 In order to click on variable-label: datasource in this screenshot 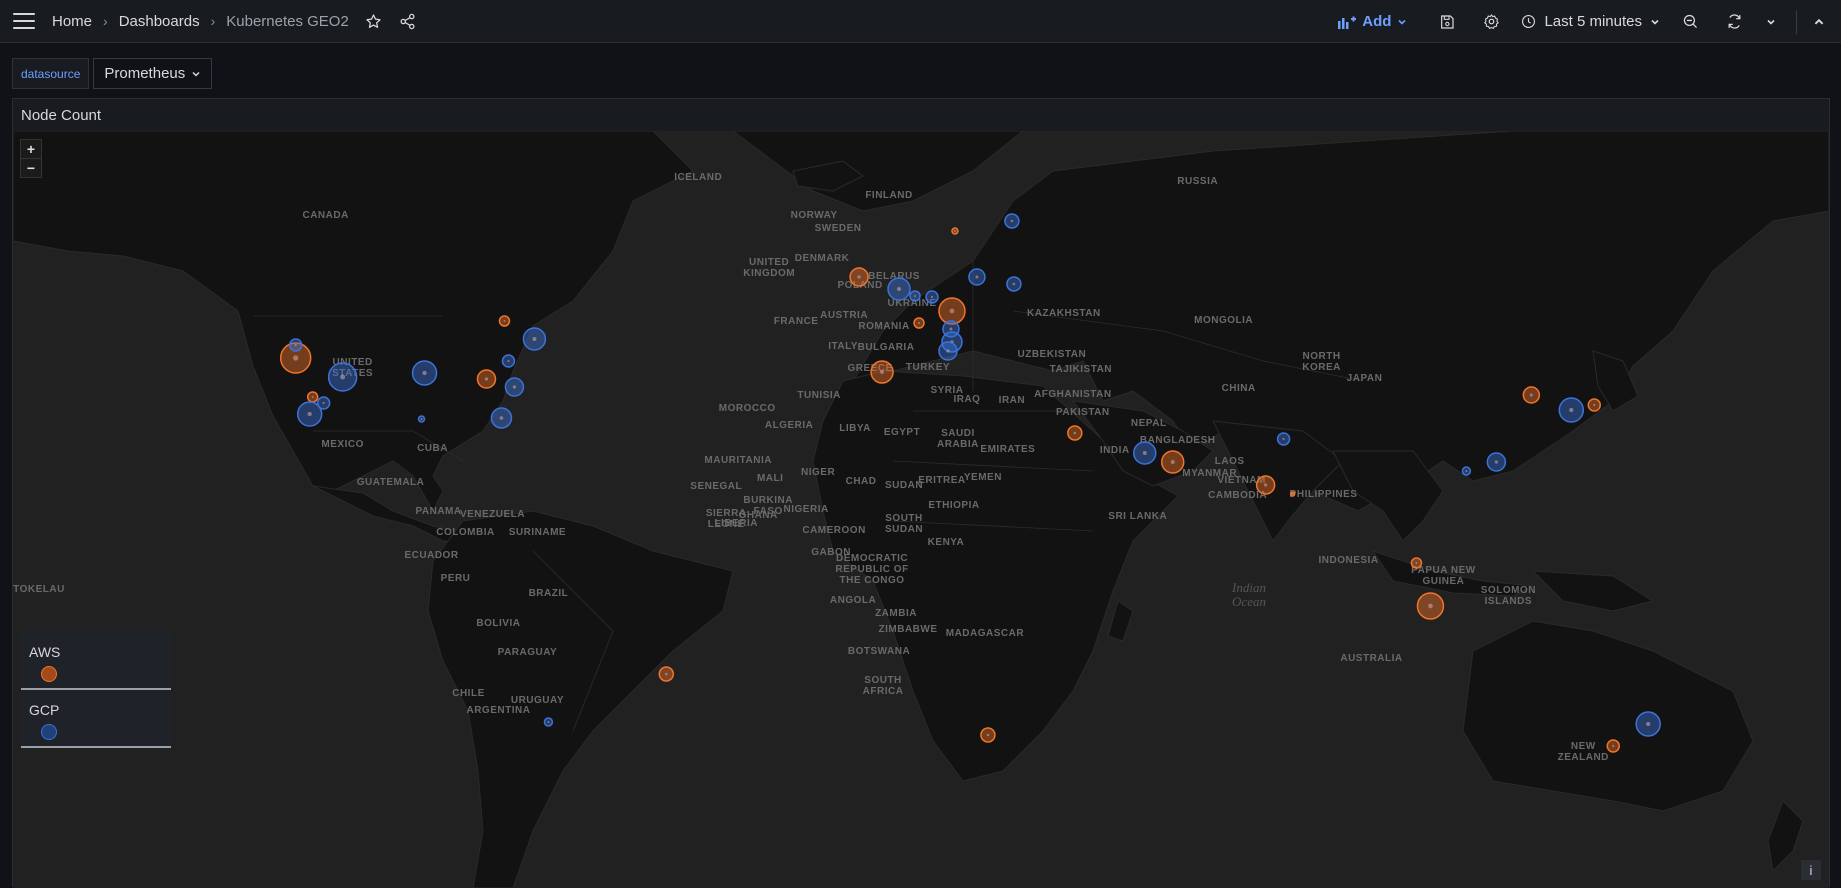, I will do `click(51, 73)`.